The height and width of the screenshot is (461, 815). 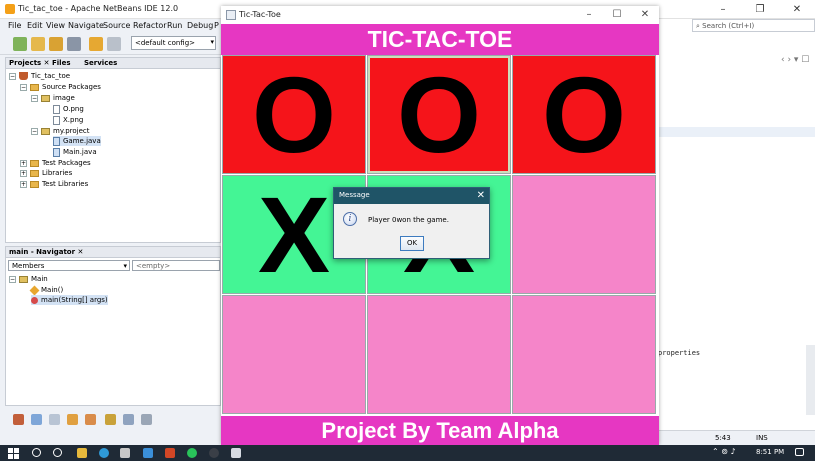 What do you see at coordinates (56, 109) in the screenshot?
I see `file-icon` at bounding box center [56, 109].